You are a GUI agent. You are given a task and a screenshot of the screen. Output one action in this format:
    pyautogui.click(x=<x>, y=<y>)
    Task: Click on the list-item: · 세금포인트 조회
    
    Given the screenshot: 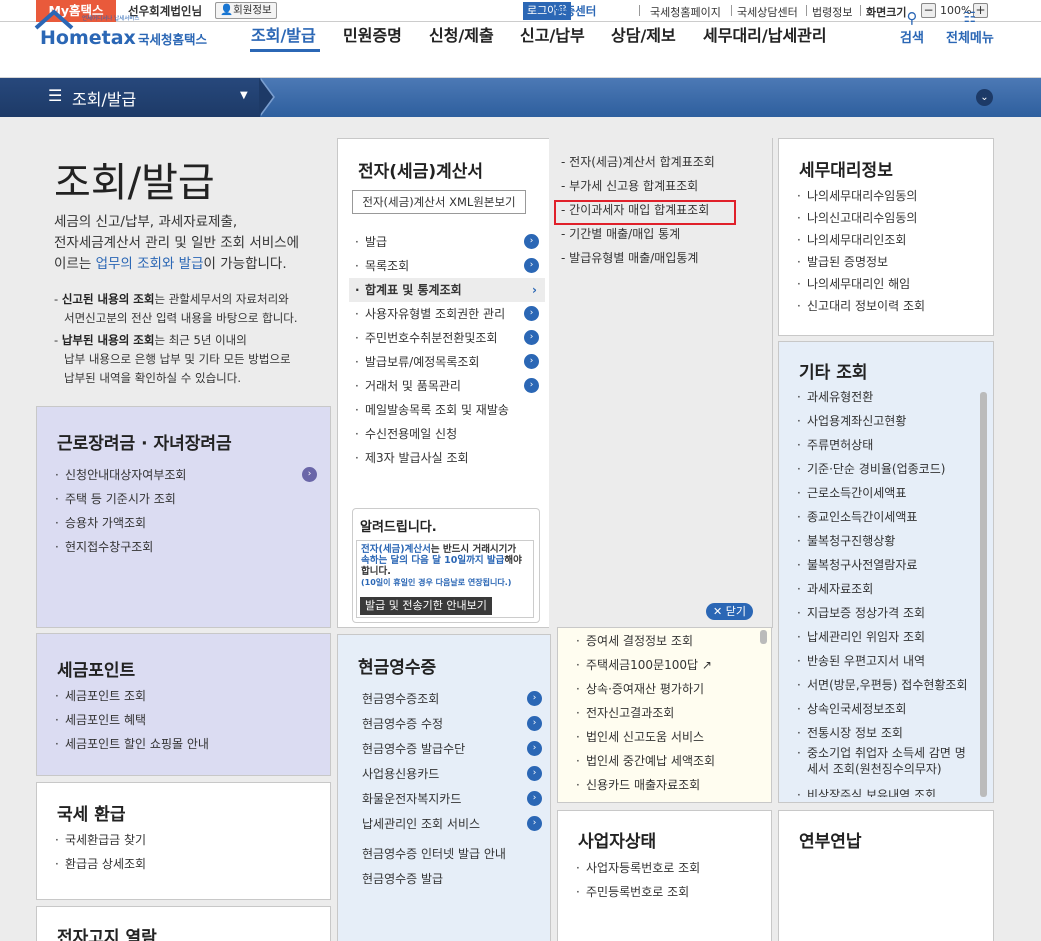 What is the action you would take?
    pyautogui.click(x=186, y=696)
    